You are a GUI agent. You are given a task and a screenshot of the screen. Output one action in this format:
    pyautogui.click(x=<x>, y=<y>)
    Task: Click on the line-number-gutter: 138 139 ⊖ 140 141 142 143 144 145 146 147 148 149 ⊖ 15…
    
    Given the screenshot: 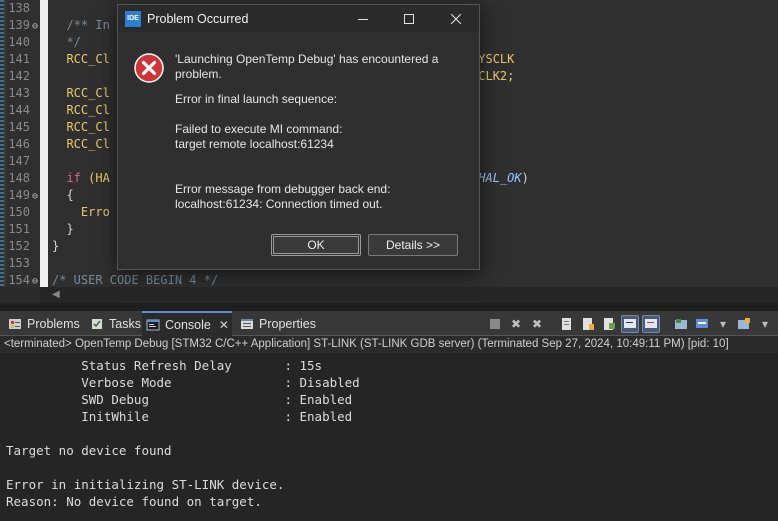 What is the action you would take?
    pyautogui.click(x=23, y=143)
    